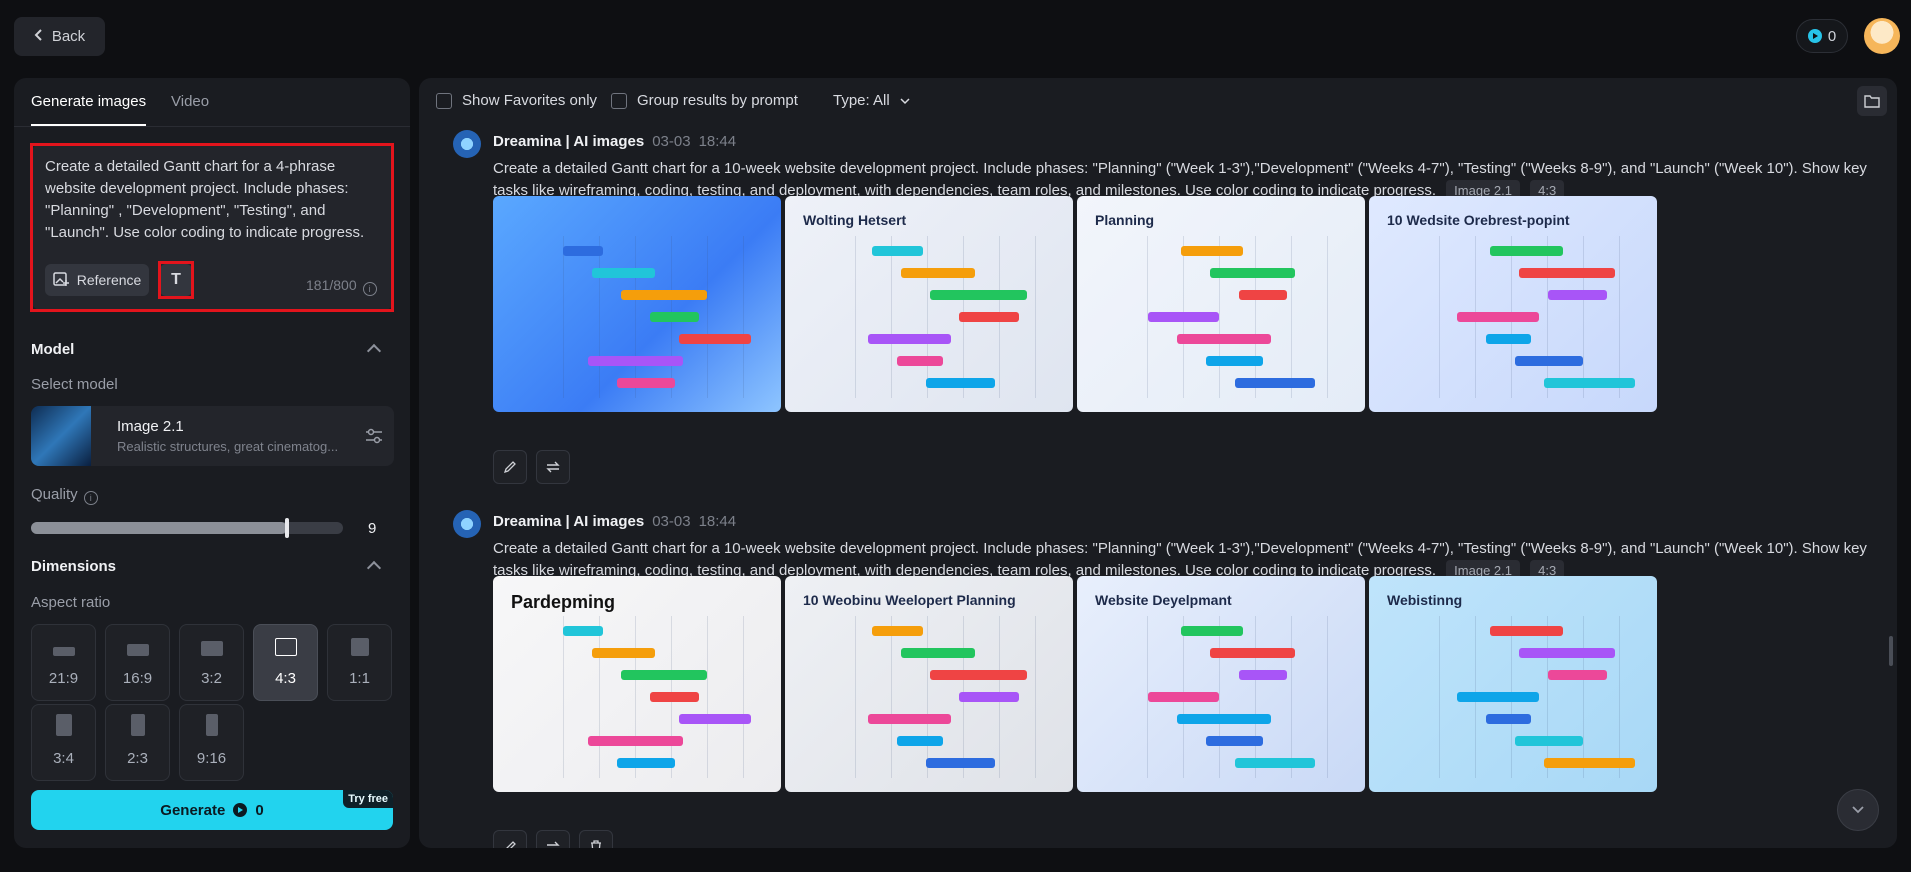 Image resolution: width=1911 pixels, height=872 pixels. What do you see at coordinates (637, 304) in the screenshot?
I see `generated-image` at bounding box center [637, 304].